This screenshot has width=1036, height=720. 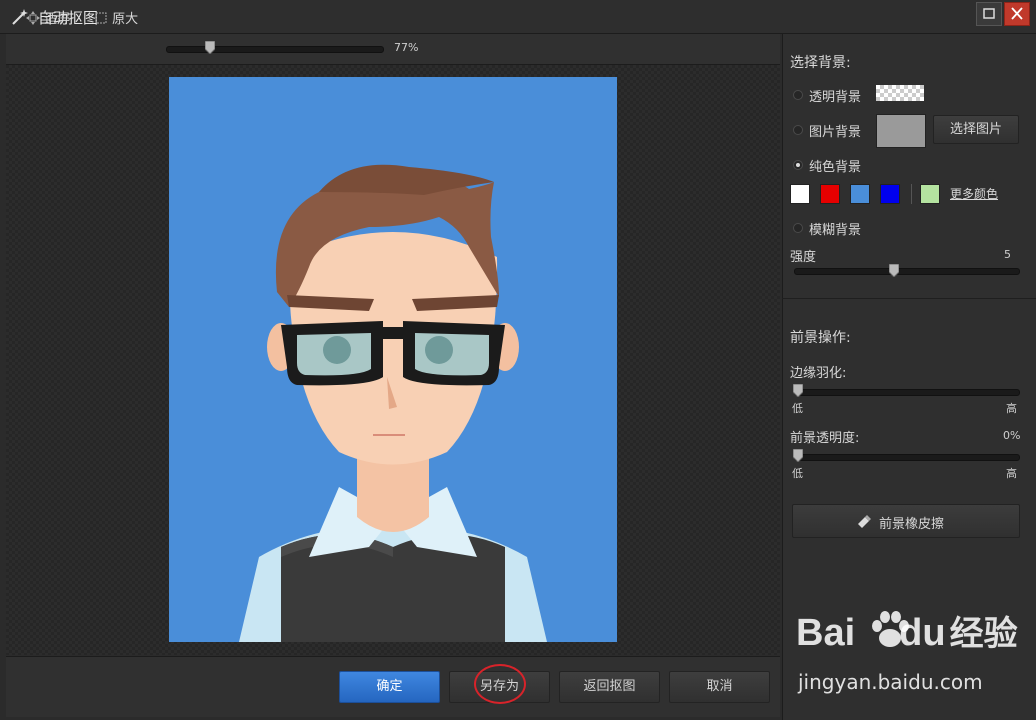 I want to click on zoom-slider-handle, so click(x=210, y=47).